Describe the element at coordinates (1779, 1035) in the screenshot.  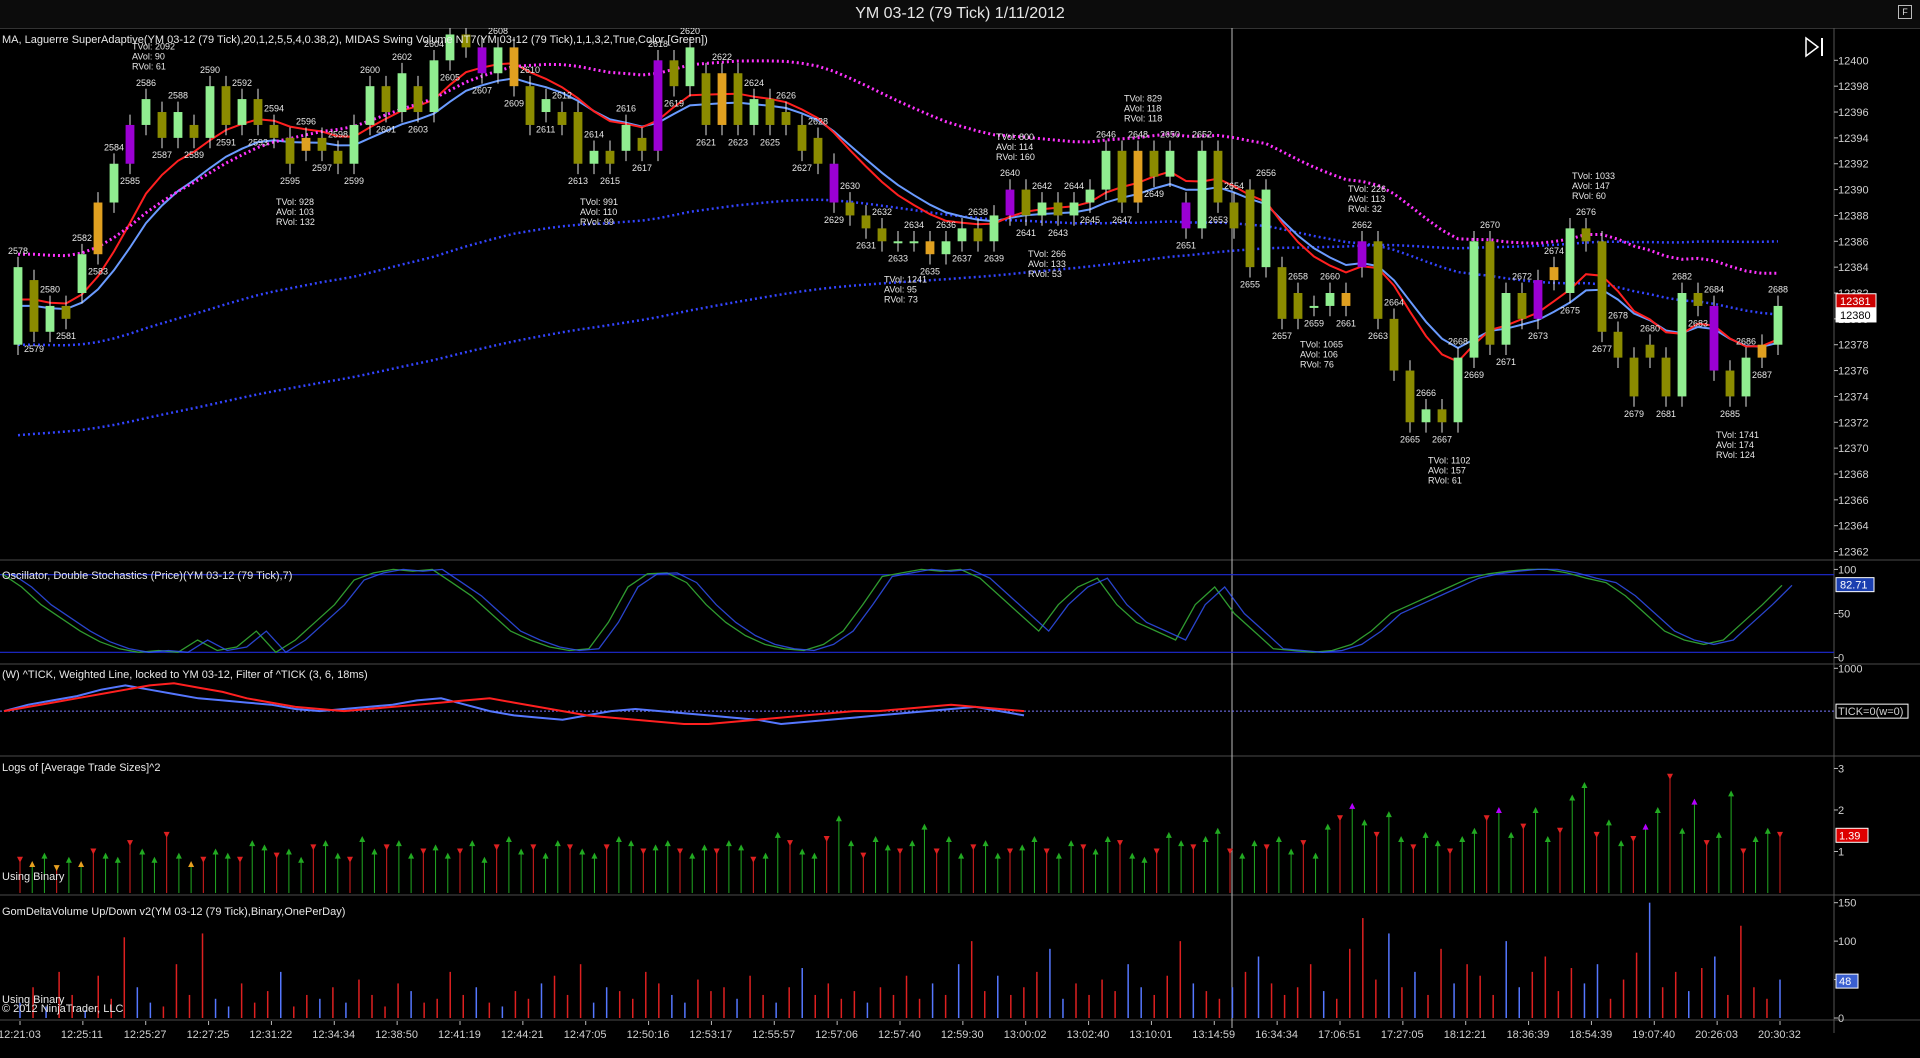
I see `time-label: 20:30:32` at that location.